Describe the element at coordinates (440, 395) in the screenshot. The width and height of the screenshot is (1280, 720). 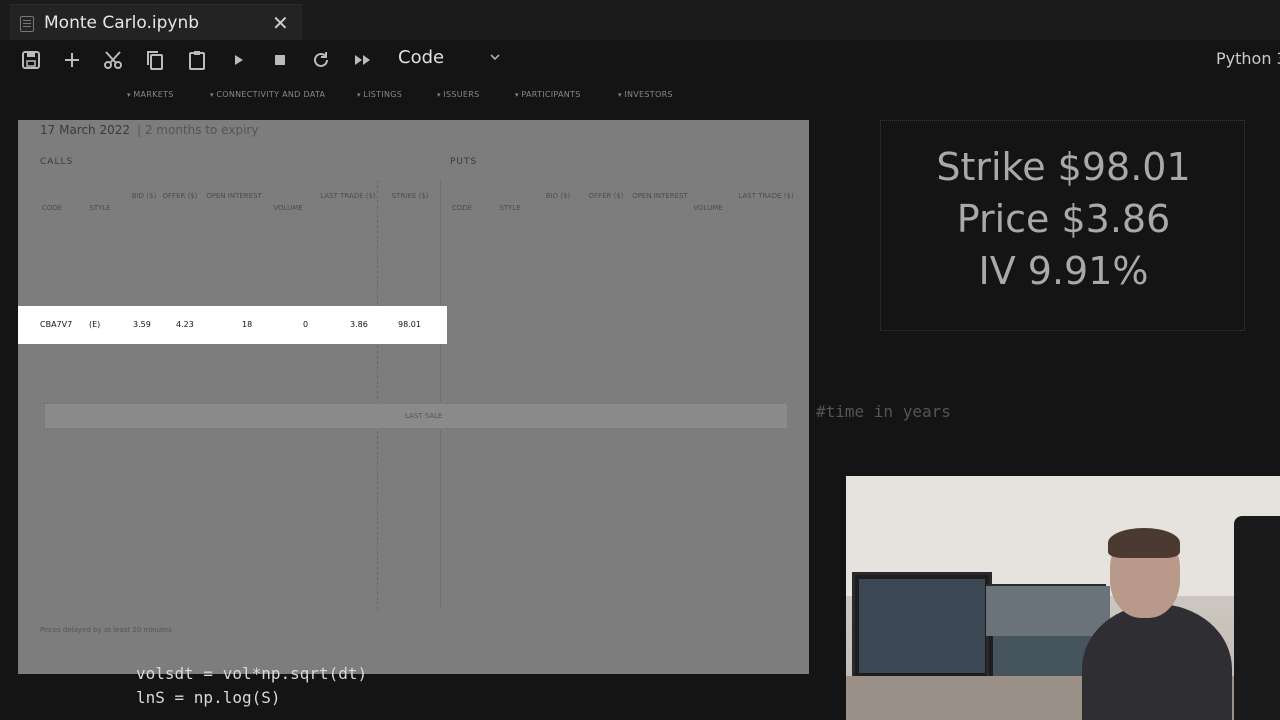
I see `puts-divider` at that location.